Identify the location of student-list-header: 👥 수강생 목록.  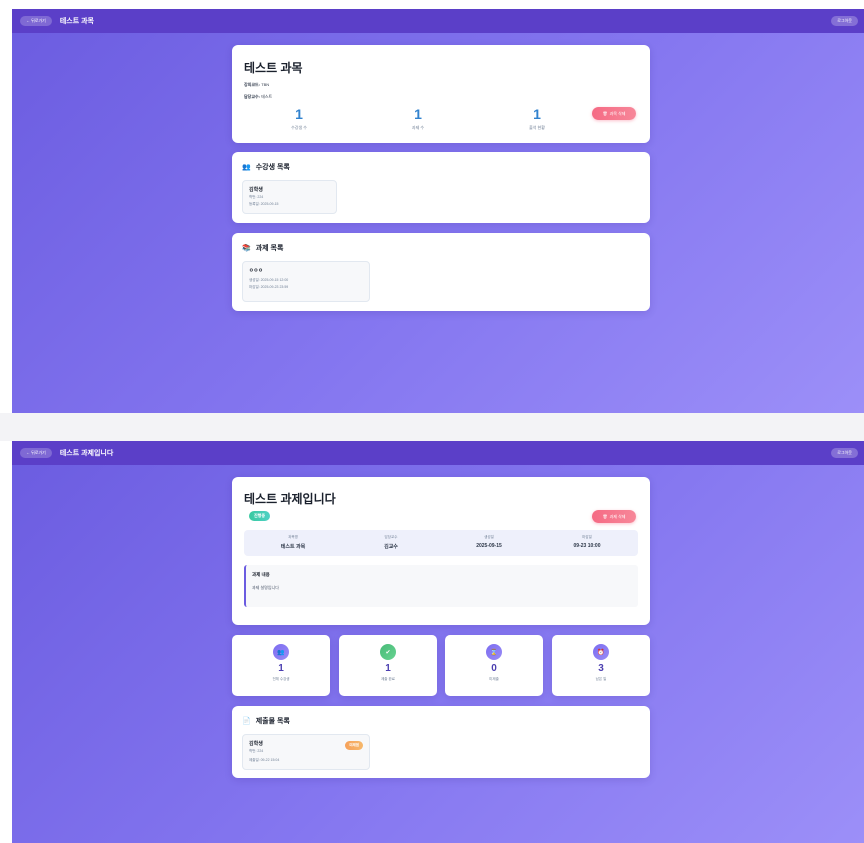
(266, 167).